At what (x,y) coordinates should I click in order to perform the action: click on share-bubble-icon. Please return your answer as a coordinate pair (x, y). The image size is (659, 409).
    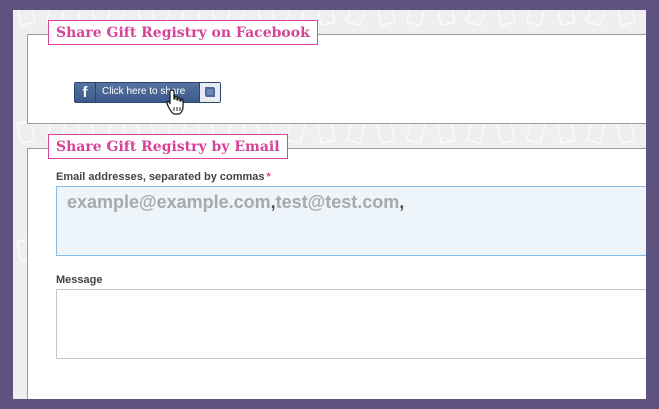
    Looking at the image, I should click on (209, 92).